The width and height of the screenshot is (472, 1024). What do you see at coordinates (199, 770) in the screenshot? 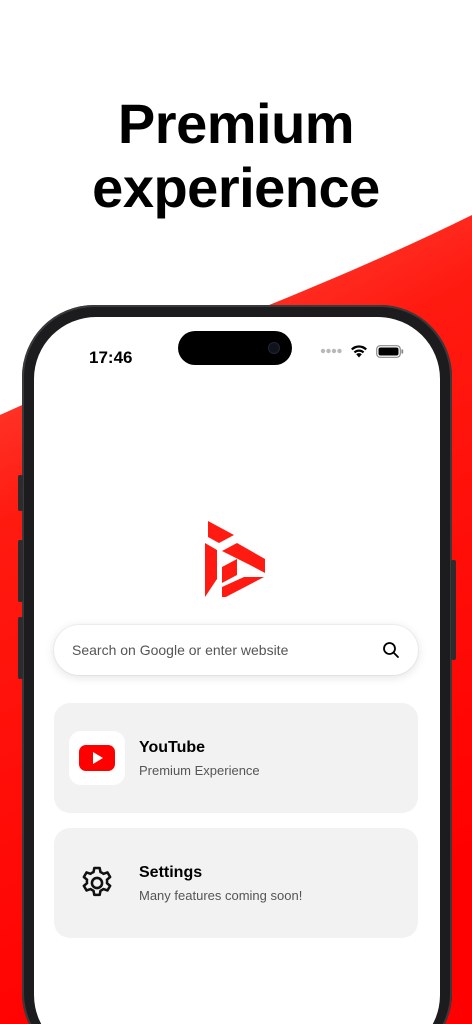
I see `card-subtitle: Premium Experience` at bounding box center [199, 770].